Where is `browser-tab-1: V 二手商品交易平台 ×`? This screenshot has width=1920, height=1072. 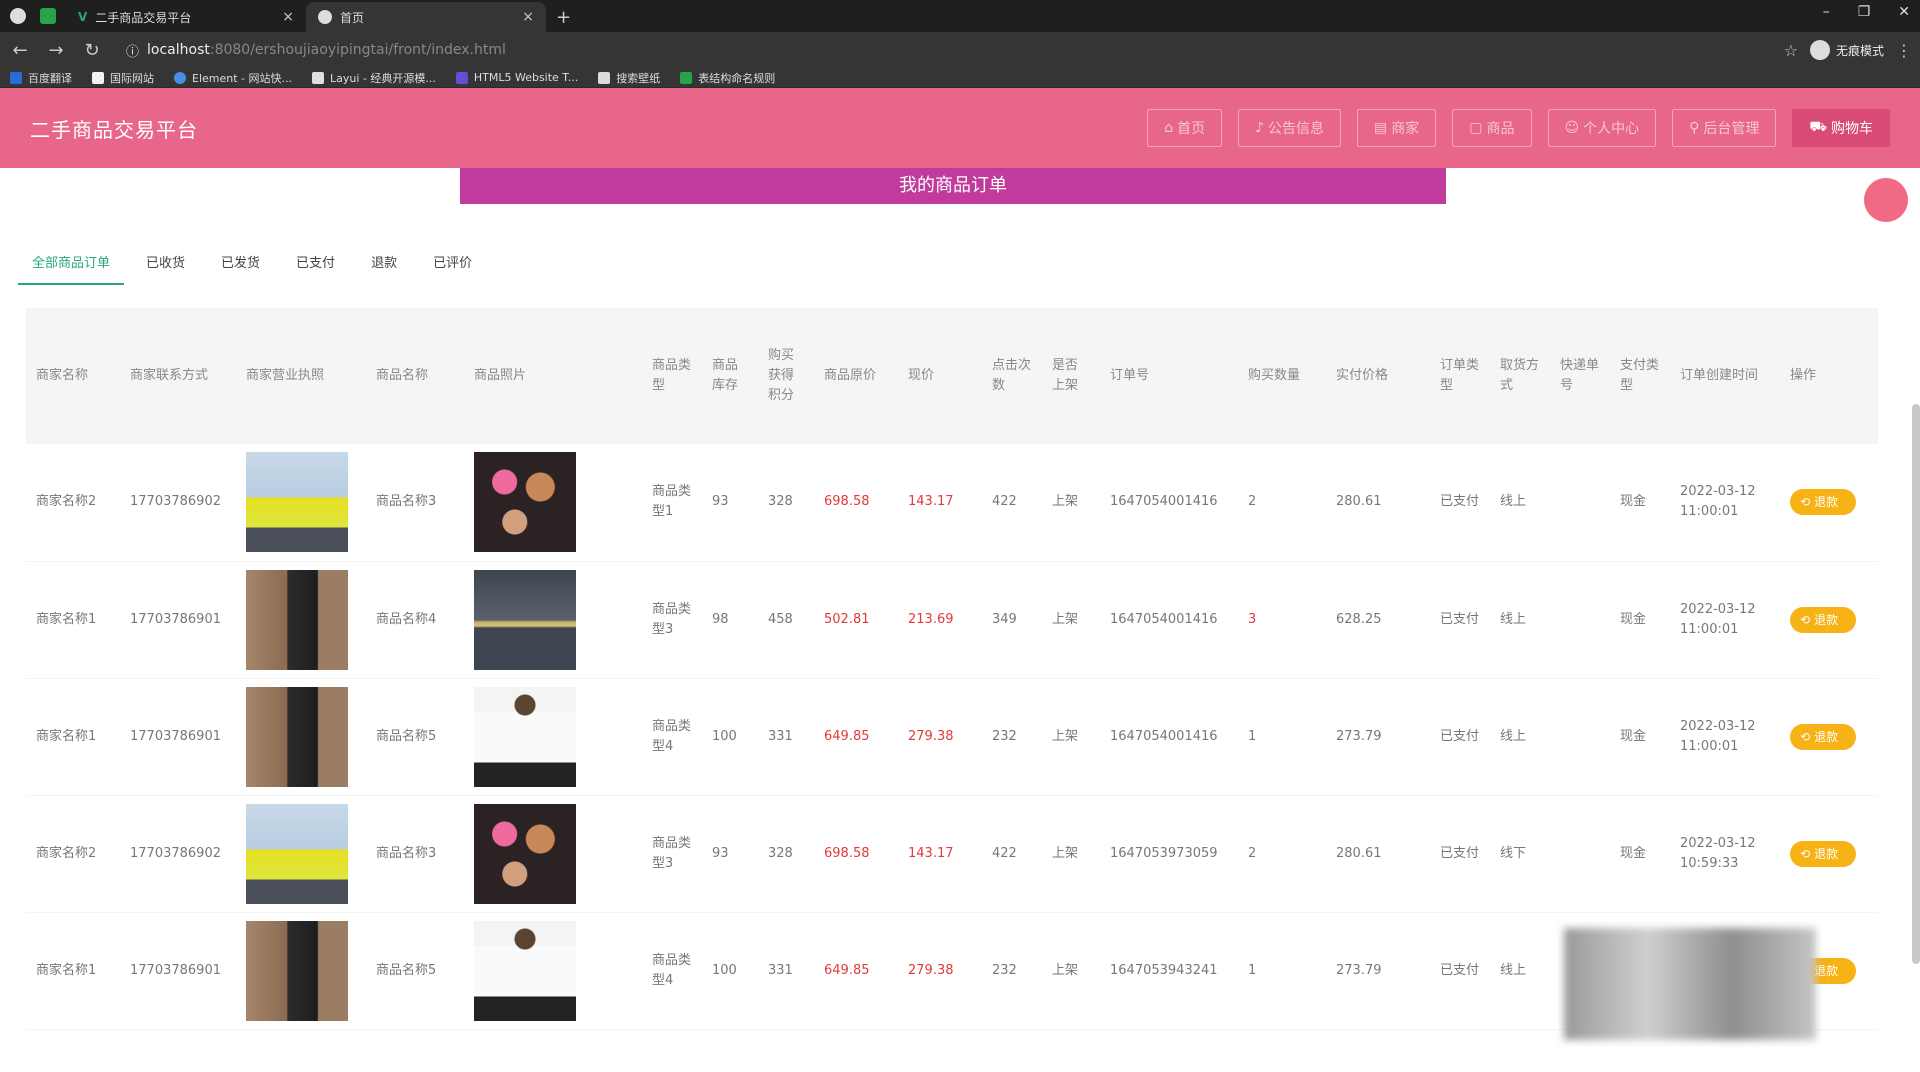
browser-tab-1: V 二手商品交易平台 × is located at coordinates (186, 17).